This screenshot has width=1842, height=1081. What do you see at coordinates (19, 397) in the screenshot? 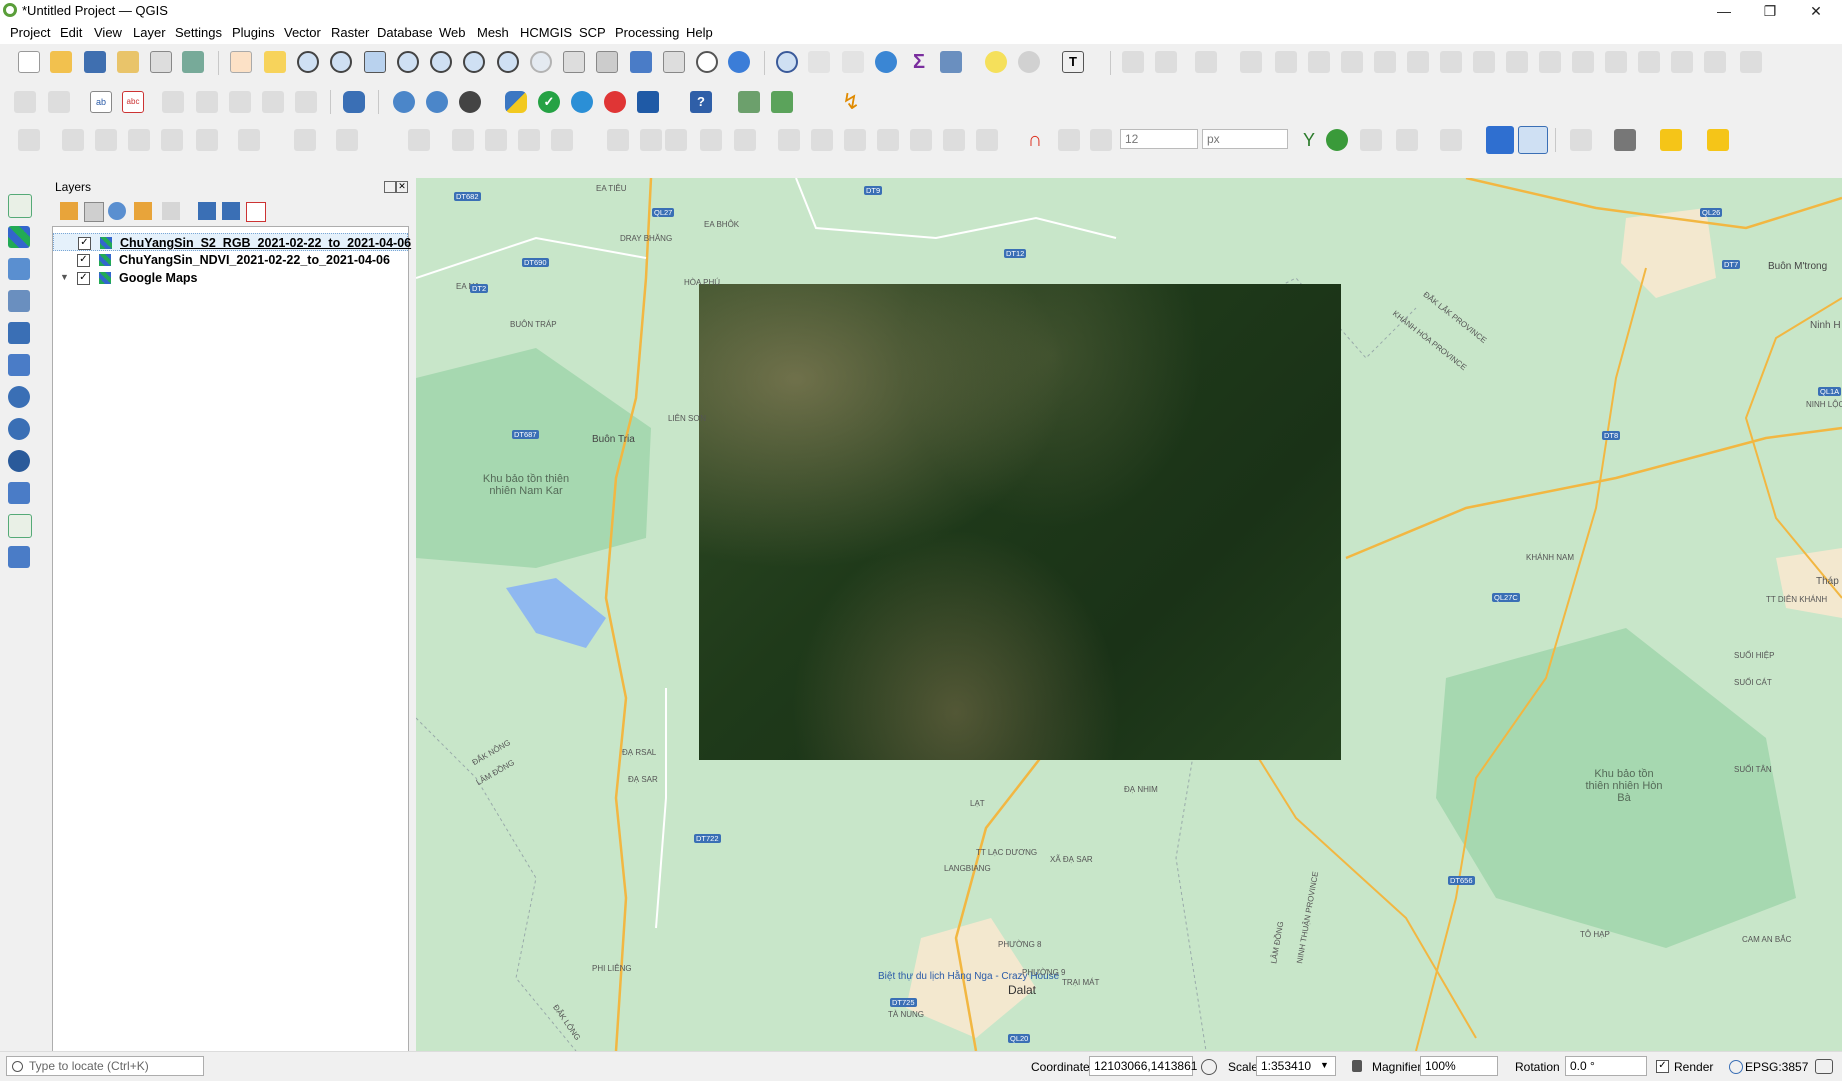
I see `add-postgis-icon` at bounding box center [19, 397].